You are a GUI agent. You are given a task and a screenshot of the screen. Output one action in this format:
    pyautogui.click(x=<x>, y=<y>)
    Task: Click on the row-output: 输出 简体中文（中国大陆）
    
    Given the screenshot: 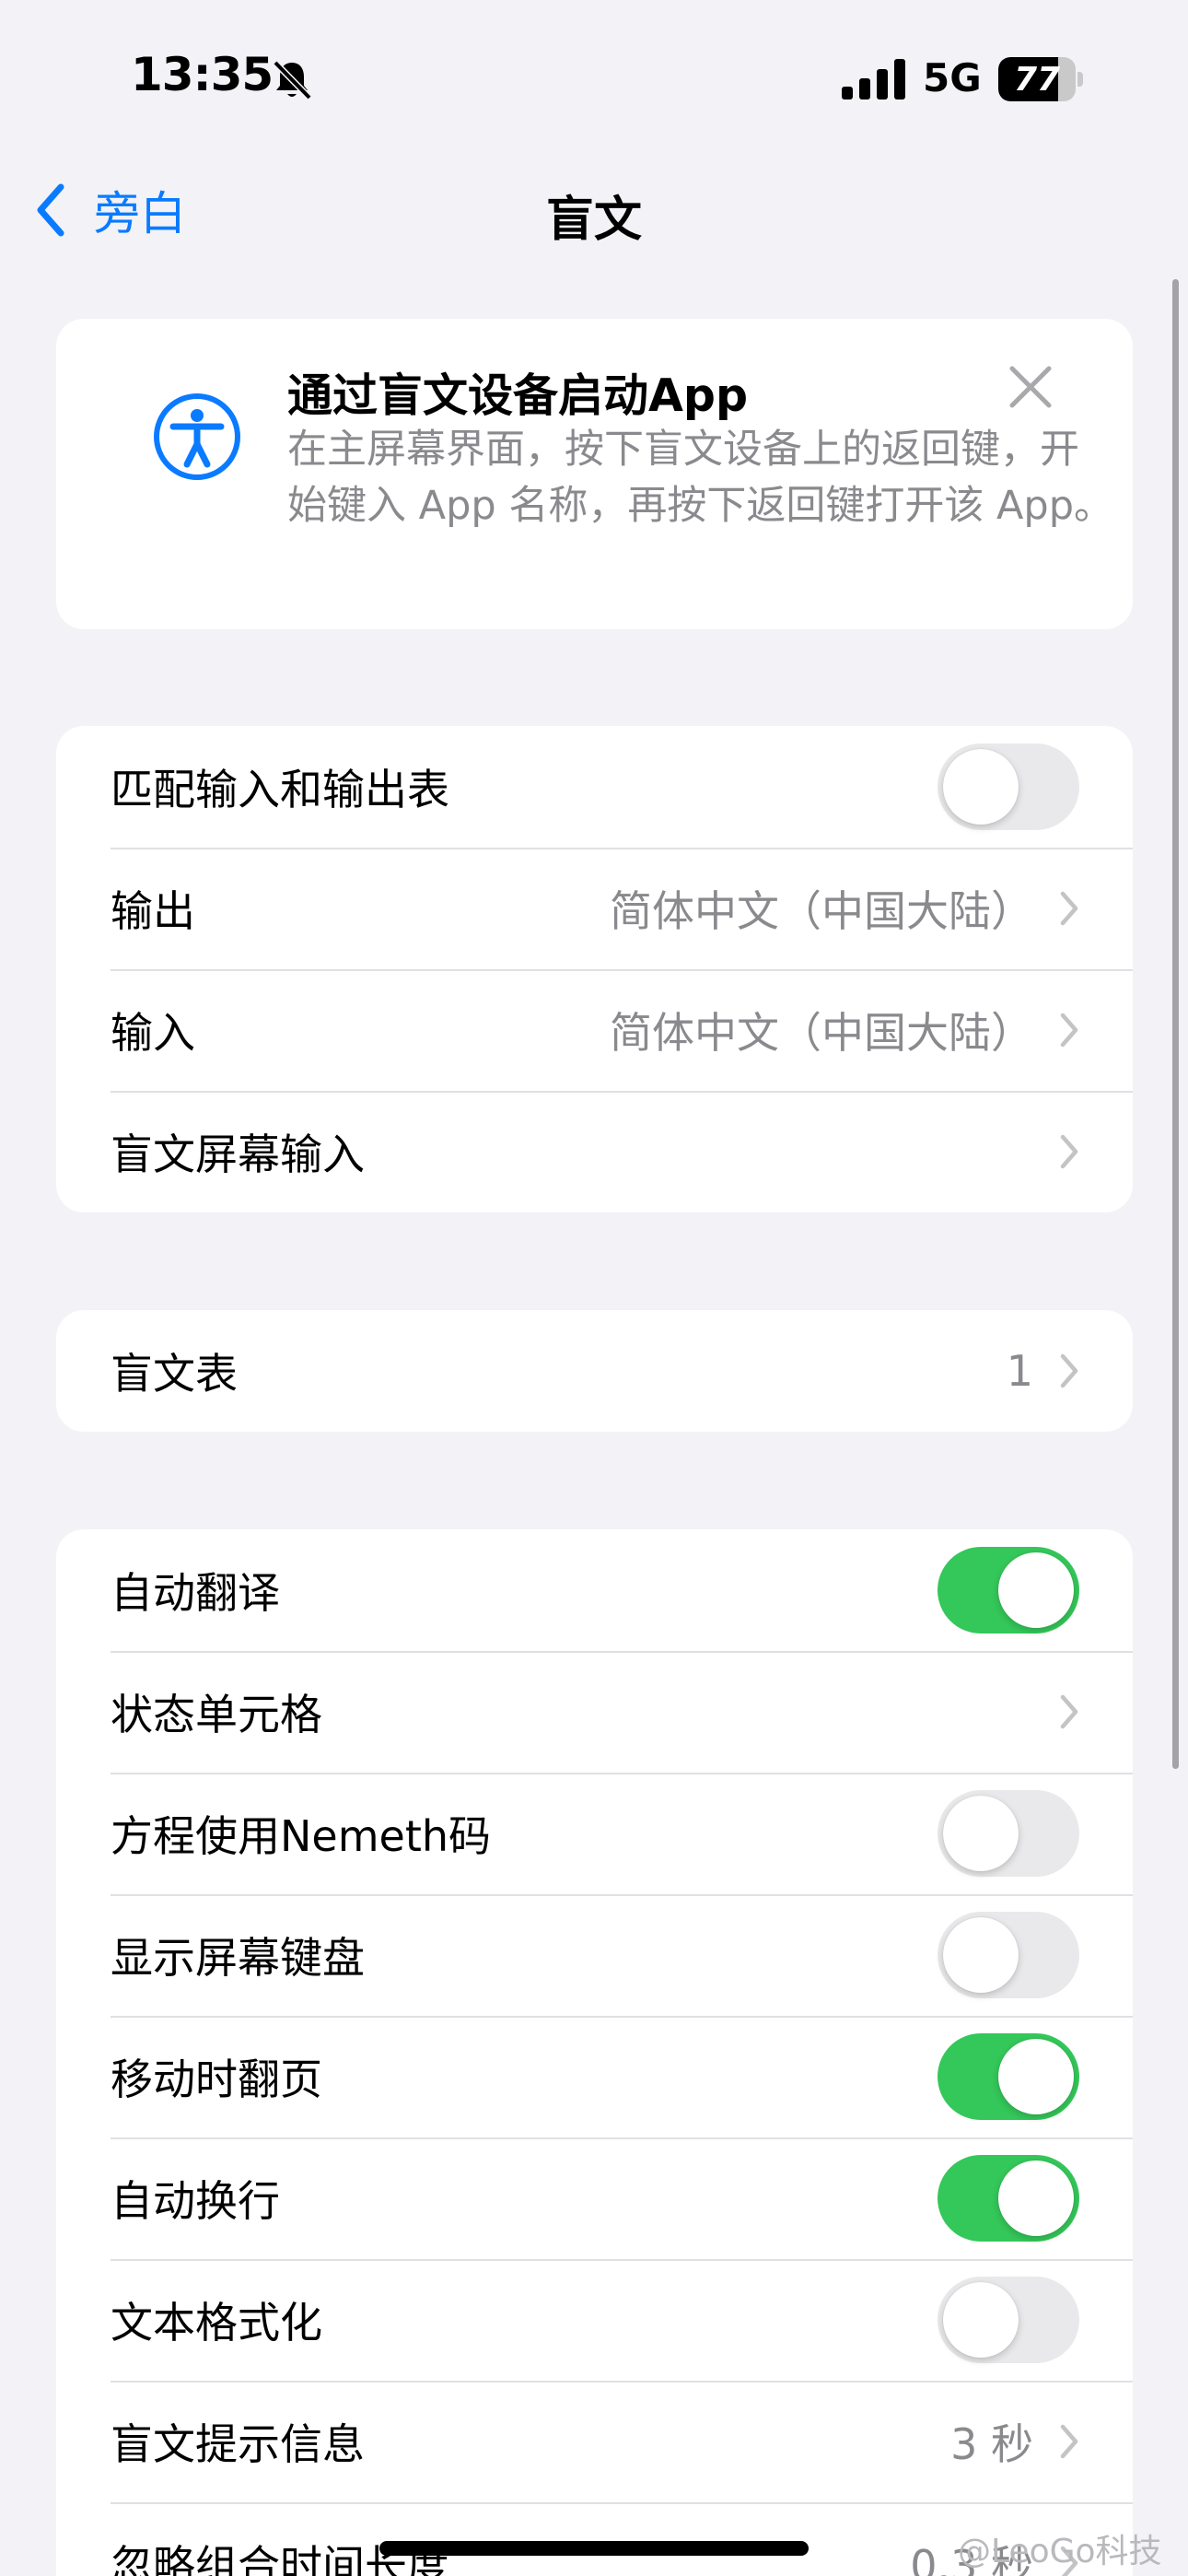 What is the action you would take?
    pyautogui.click(x=594, y=908)
    